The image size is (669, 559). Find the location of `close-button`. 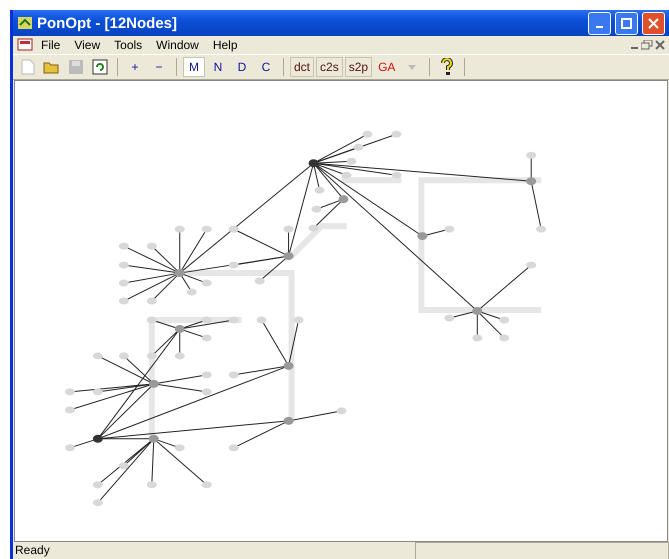

close-button is located at coordinates (653, 23).